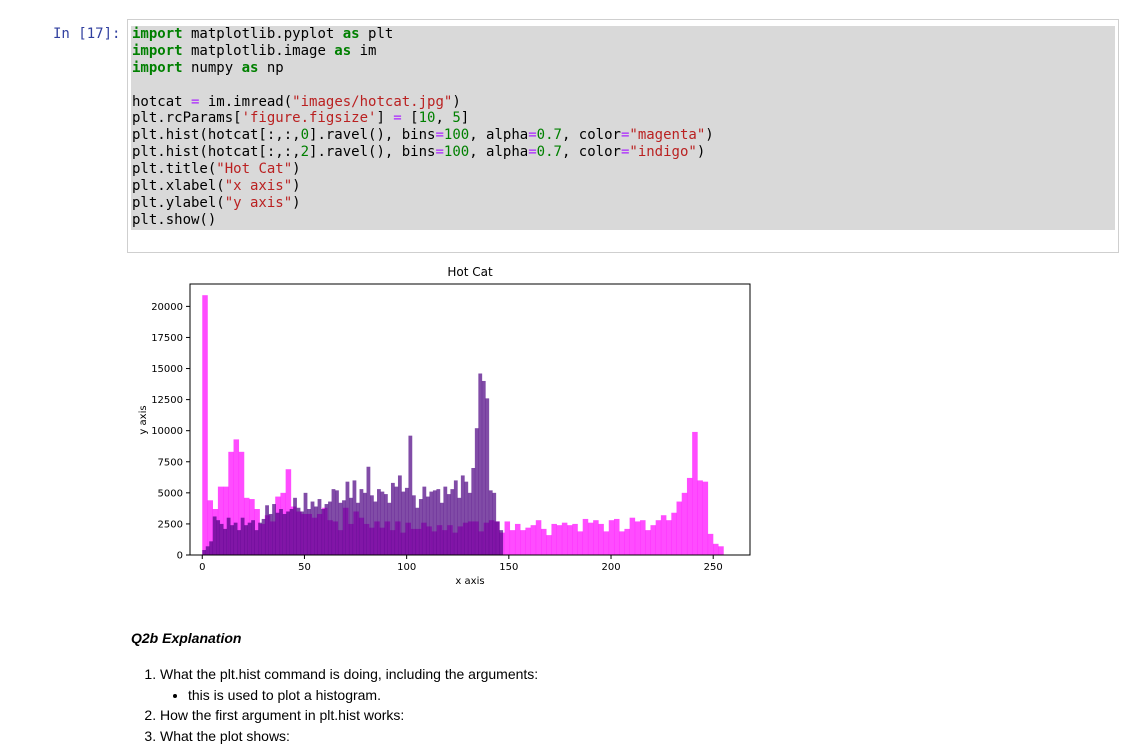 This screenshot has width=1137, height=746. What do you see at coordinates (713, 567) in the screenshot?
I see `x-tick-label: 250` at bounding box center [713, 567].